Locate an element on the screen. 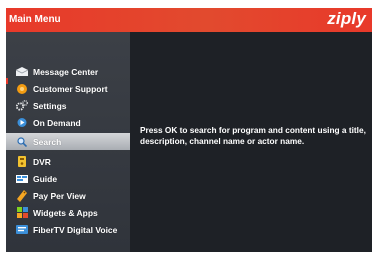 The image size is (376, 256). menu-label: Widgets & Apps is located at coordinates (65, 212).